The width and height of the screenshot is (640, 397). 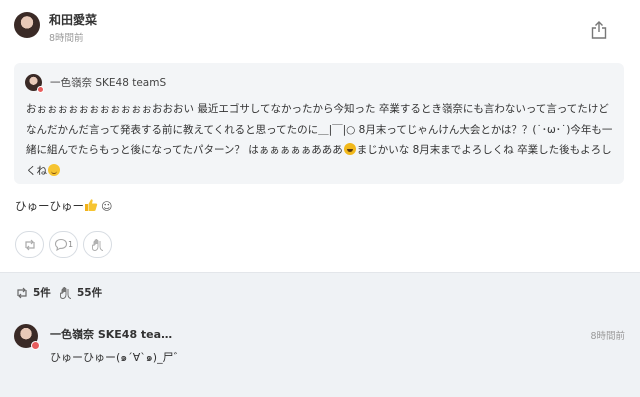 I want to click on retweet-stat: 5件, so click(x=33, y=292).